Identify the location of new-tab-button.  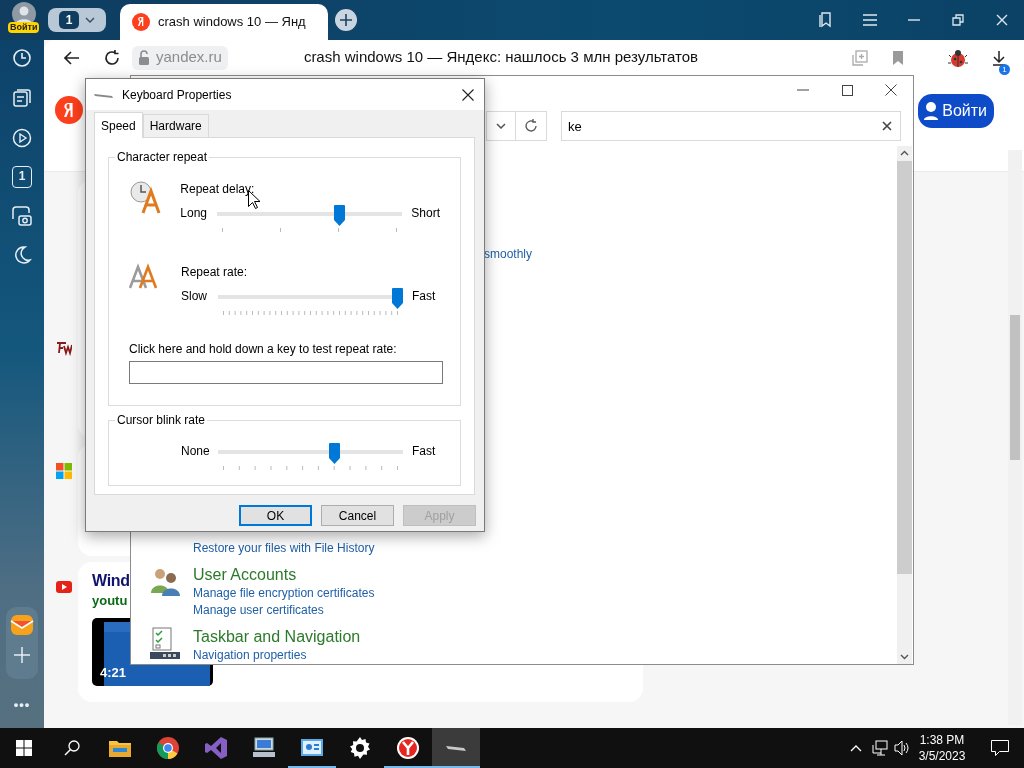
(346, 20).